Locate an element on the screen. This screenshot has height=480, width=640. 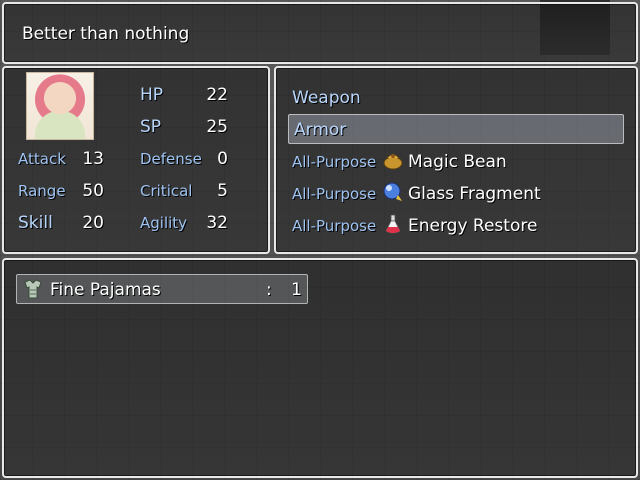
potion-icon is located at coordinates (393, 224).